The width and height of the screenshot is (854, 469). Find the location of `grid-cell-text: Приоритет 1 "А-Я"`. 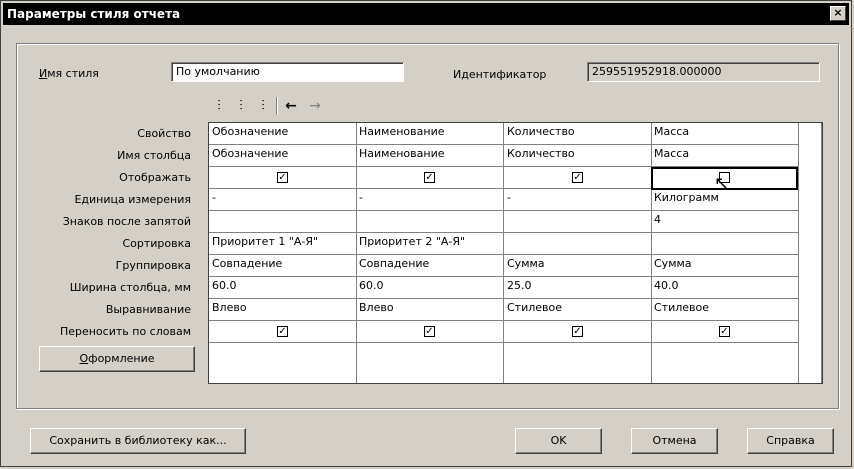

grid-cell-text: Приоритет 1 "А-Я" is located at coordinates (265, 241).